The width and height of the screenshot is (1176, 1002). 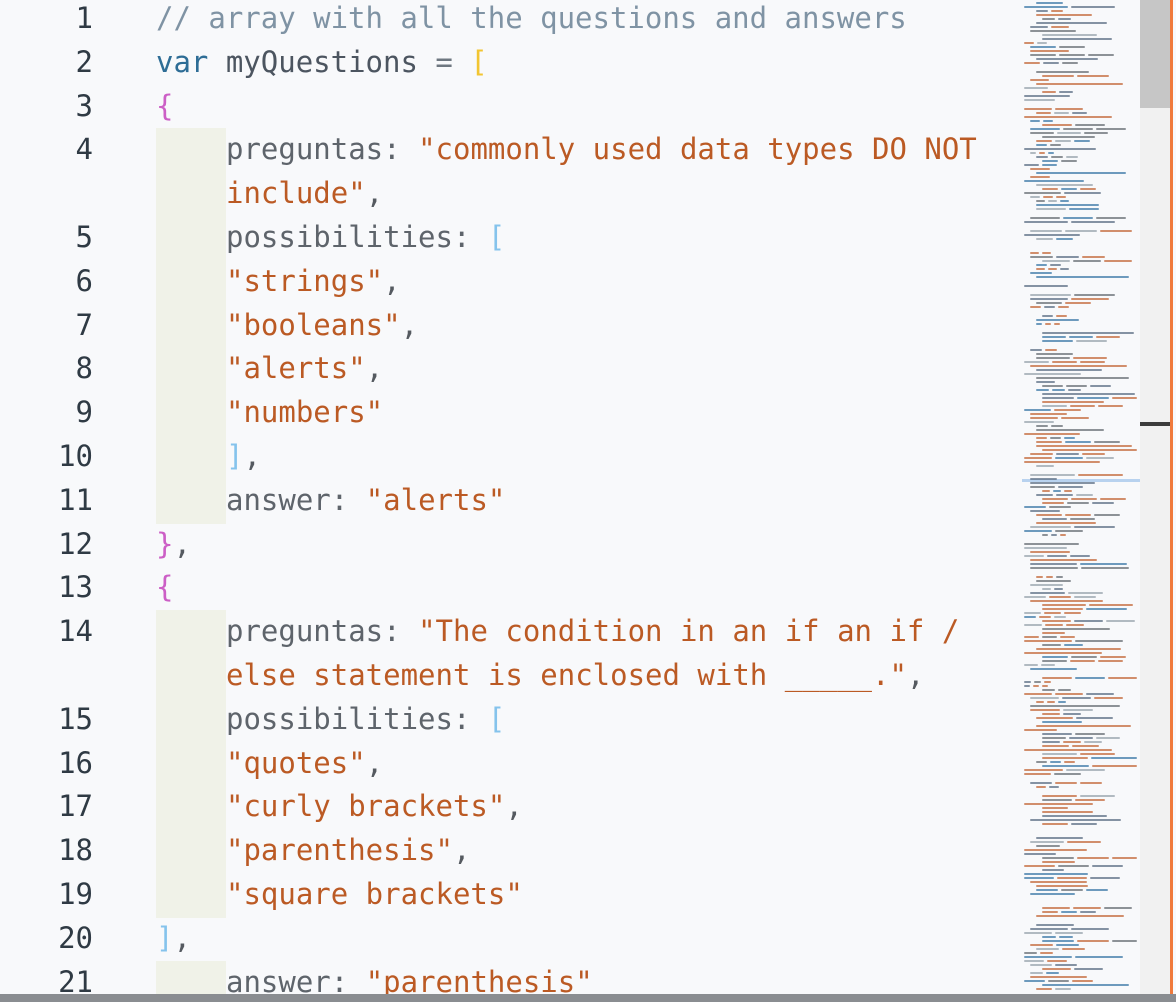 I want to click on code-text: {, so click(x=164, y=106).